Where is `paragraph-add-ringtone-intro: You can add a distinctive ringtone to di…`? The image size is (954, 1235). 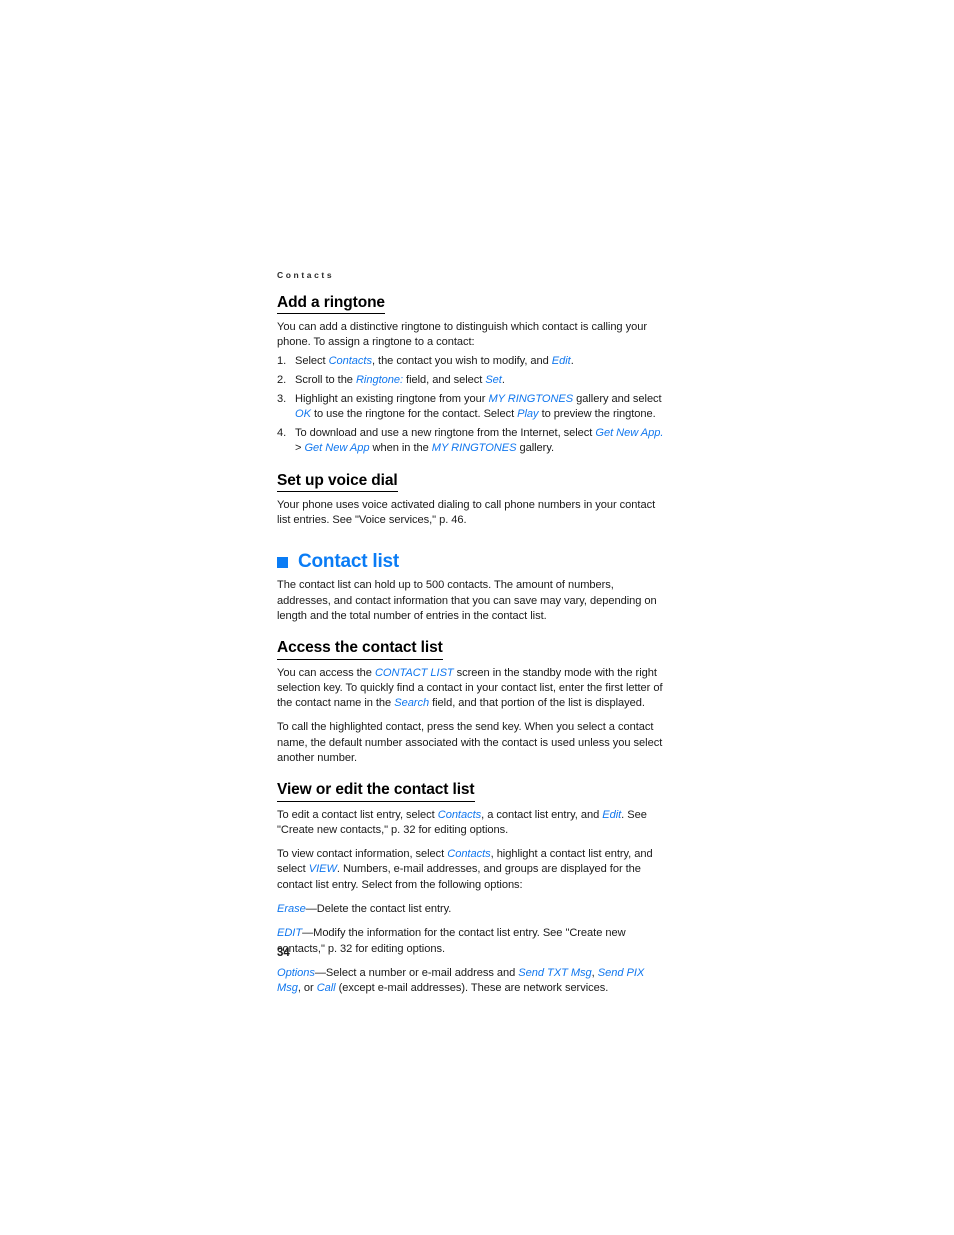
paragraph-add-ringtone-intro: You can add a distinctive ringtone to di… is located at coordinates (462, 334).